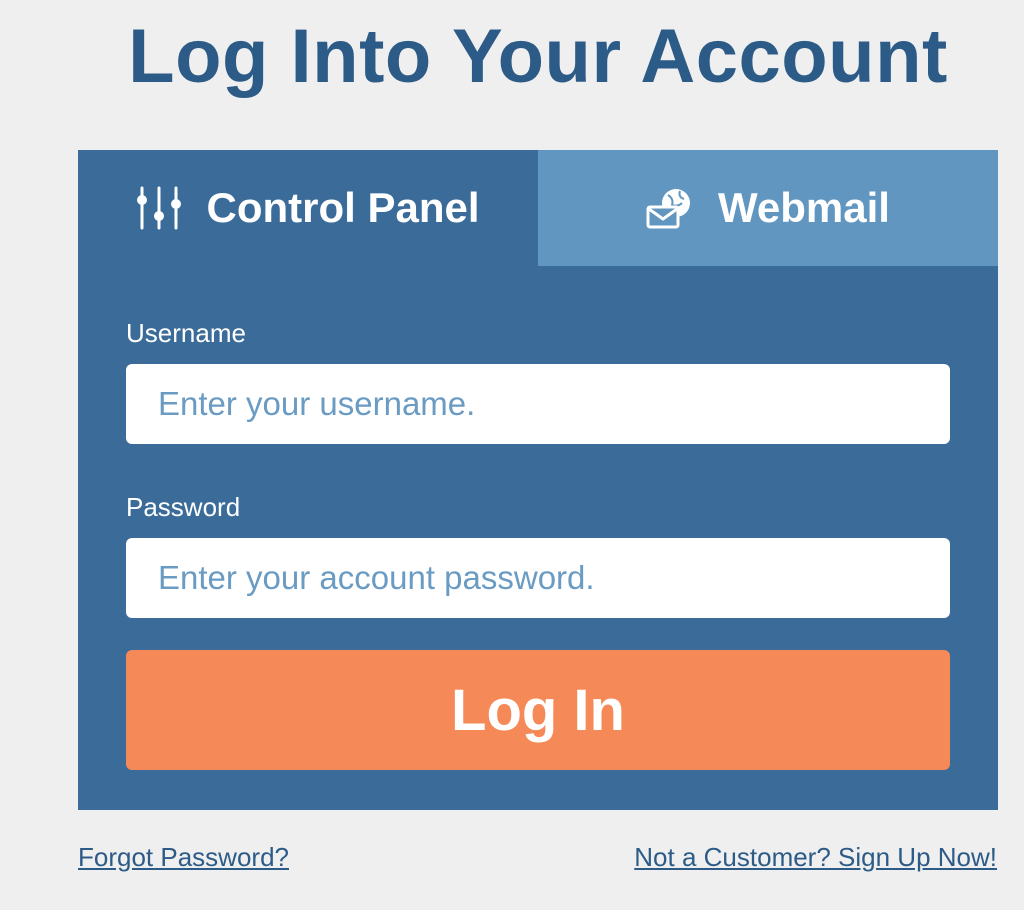 This screenshot has width=1024, height=910. I want to click on password-label: Password, so click(183, 507).